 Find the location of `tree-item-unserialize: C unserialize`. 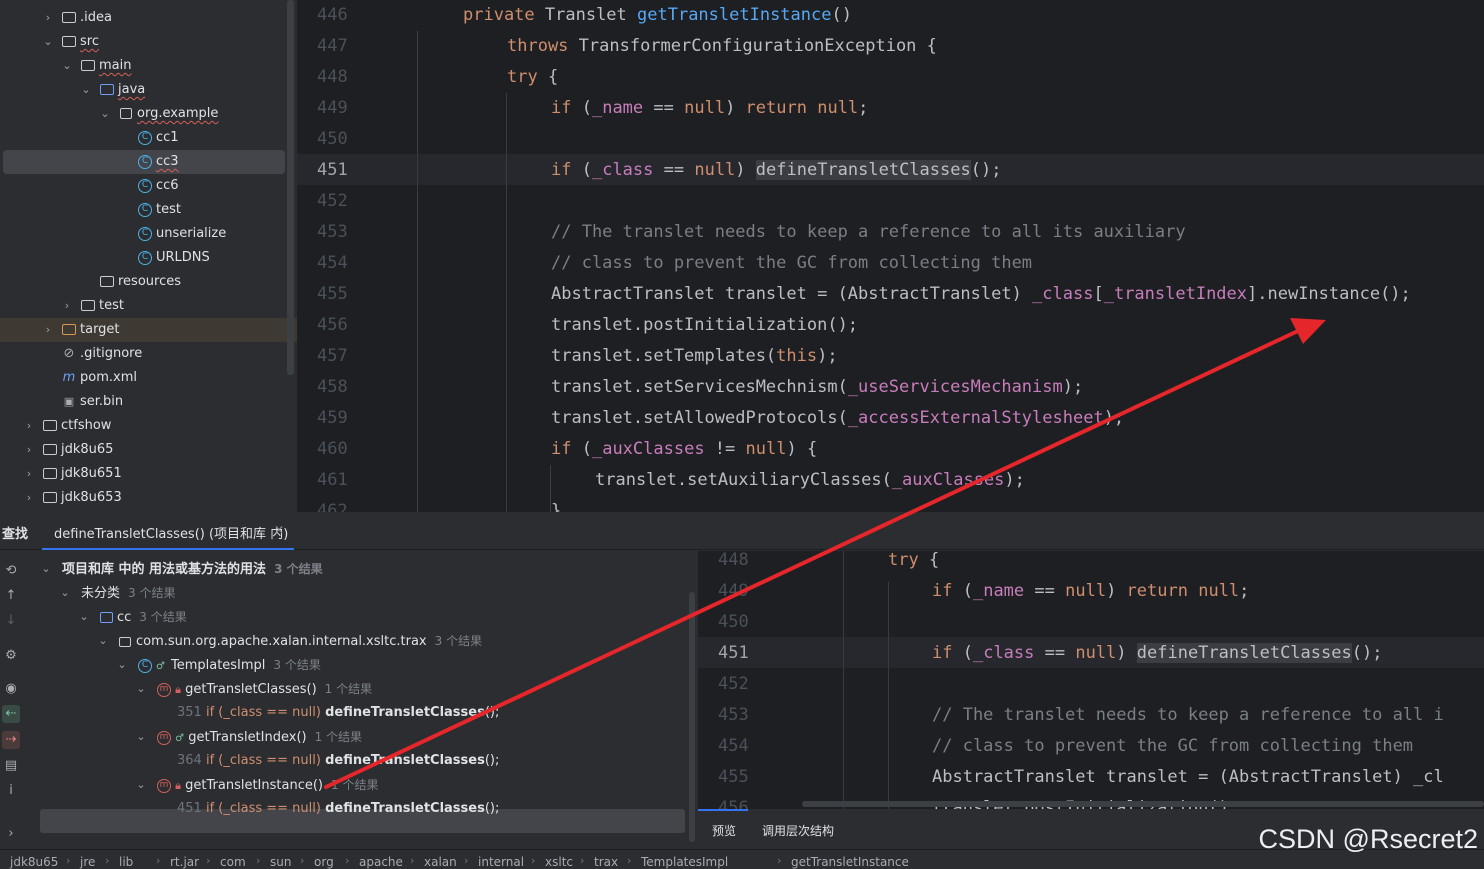

tree-item-unserialize: C unserialize is located at coordinates (148, 234).